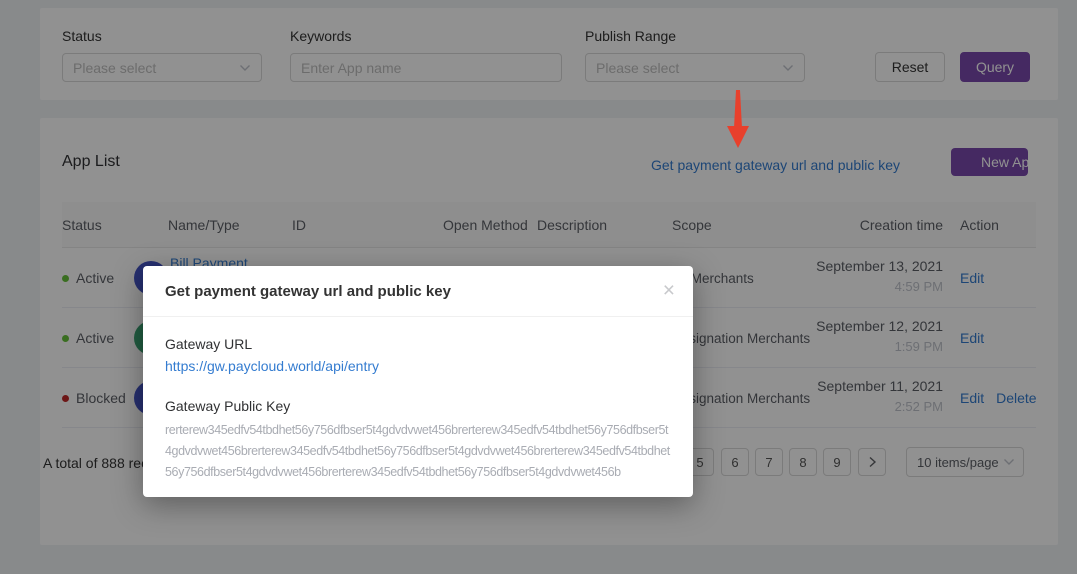 Image resolution: width=1077 pixels, height=574 pixels. What do you see at coordinates (272, 366) in the screenshot?
I see `gateway-url-link: https://gw.paycloud.world/api/entry` at bounding box center [272, 366].